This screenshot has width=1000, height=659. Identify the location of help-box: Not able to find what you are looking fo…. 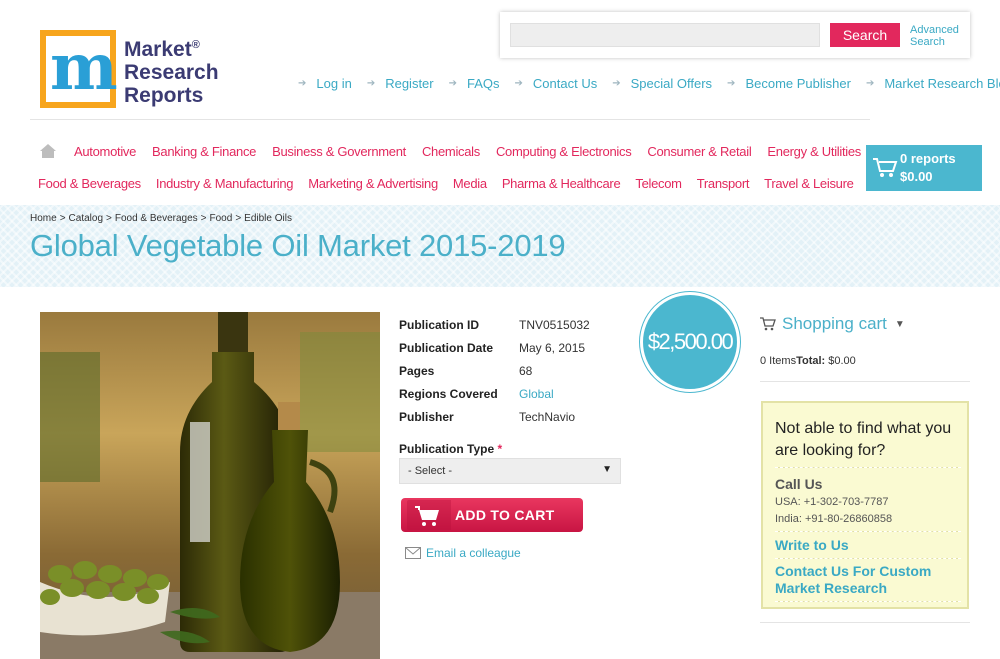
(865, 505).